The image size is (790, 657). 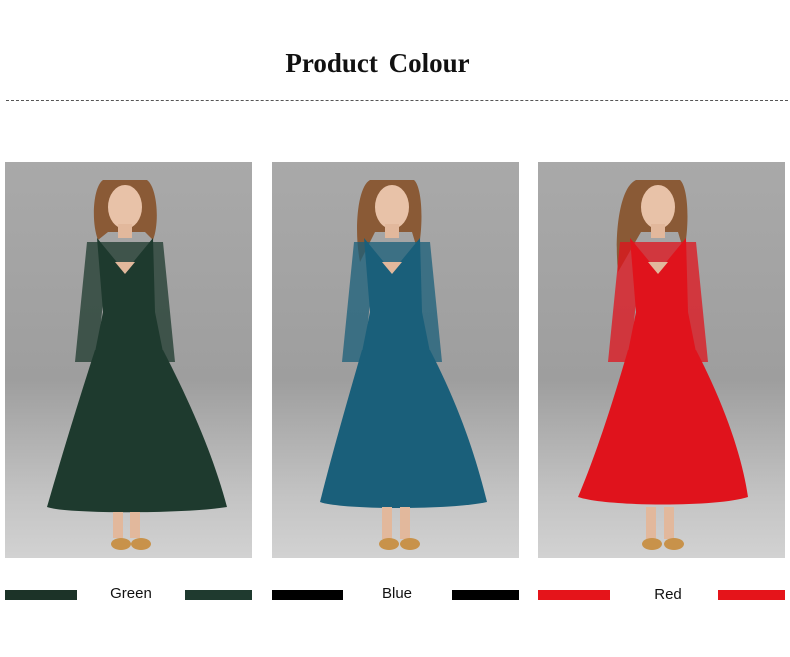 I want to click on color-label-green: Green, so click(x=131, y=593).